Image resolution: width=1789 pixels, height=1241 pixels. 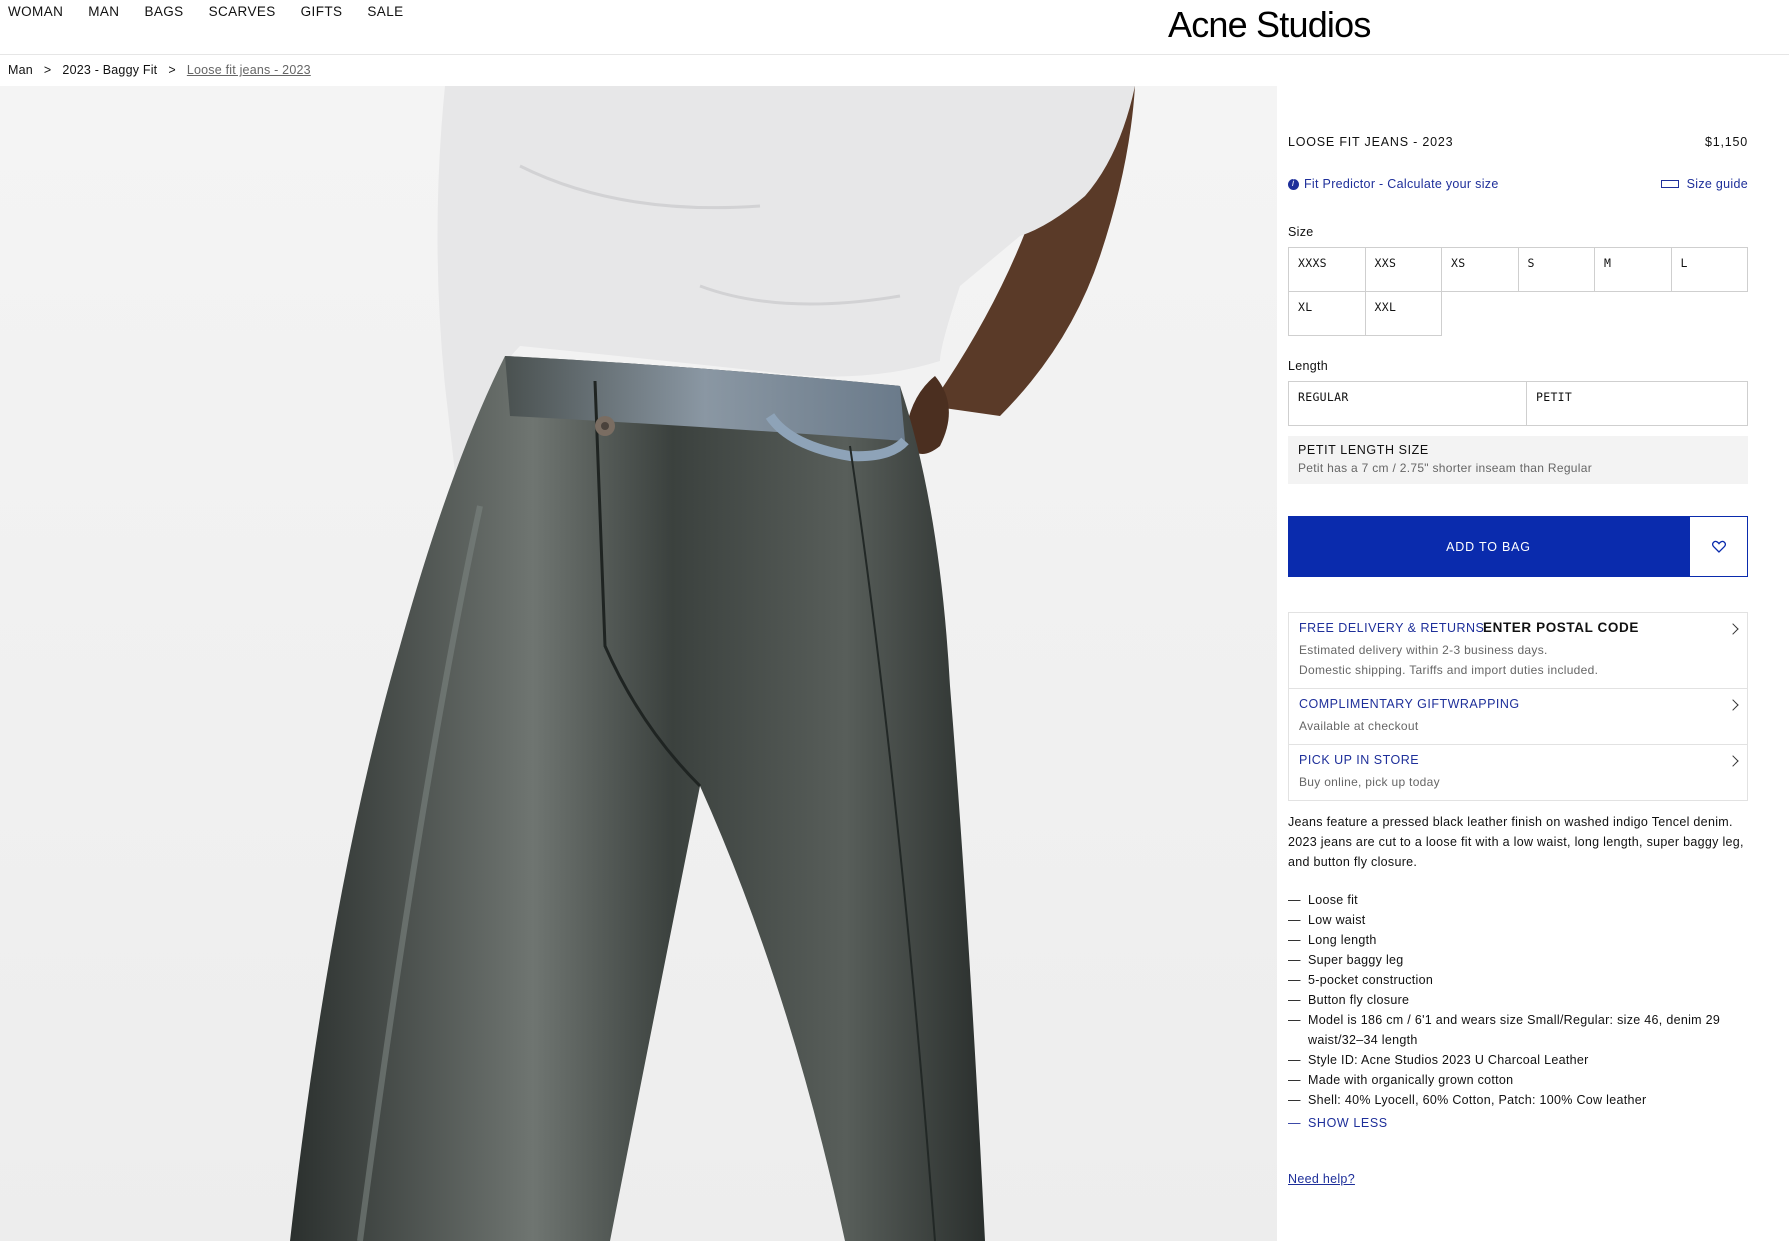 I want to click on postal-code-prompt: ENTER POSTAL CODE, so click(x=1561, y=627).